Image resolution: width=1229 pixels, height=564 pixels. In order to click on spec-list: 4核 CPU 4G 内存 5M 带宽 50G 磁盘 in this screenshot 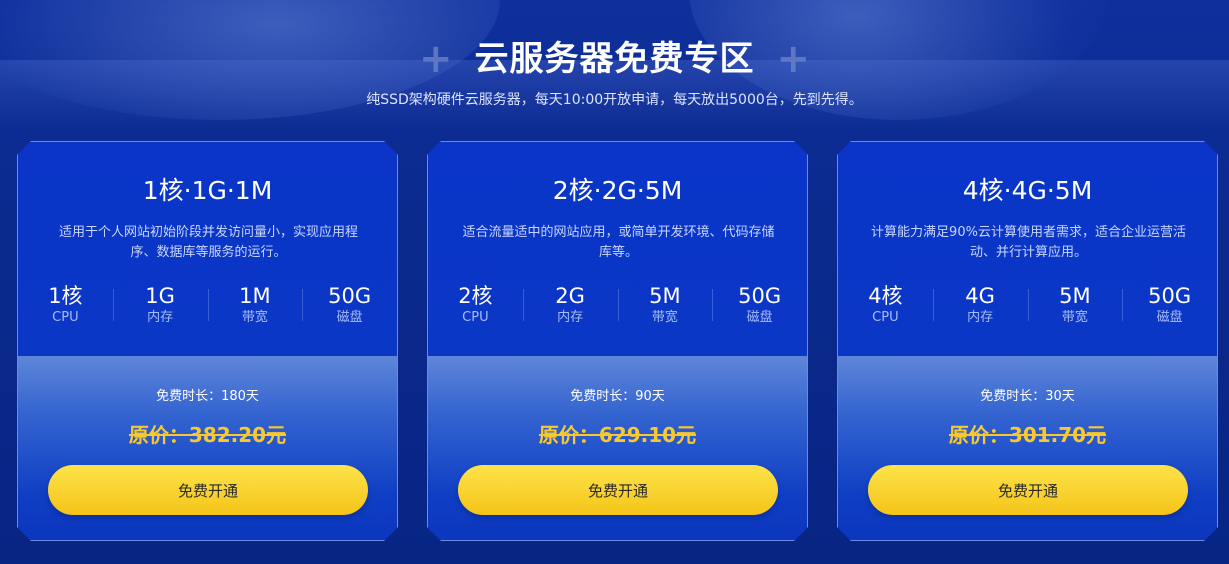, I will do `click(1027, 306)`.